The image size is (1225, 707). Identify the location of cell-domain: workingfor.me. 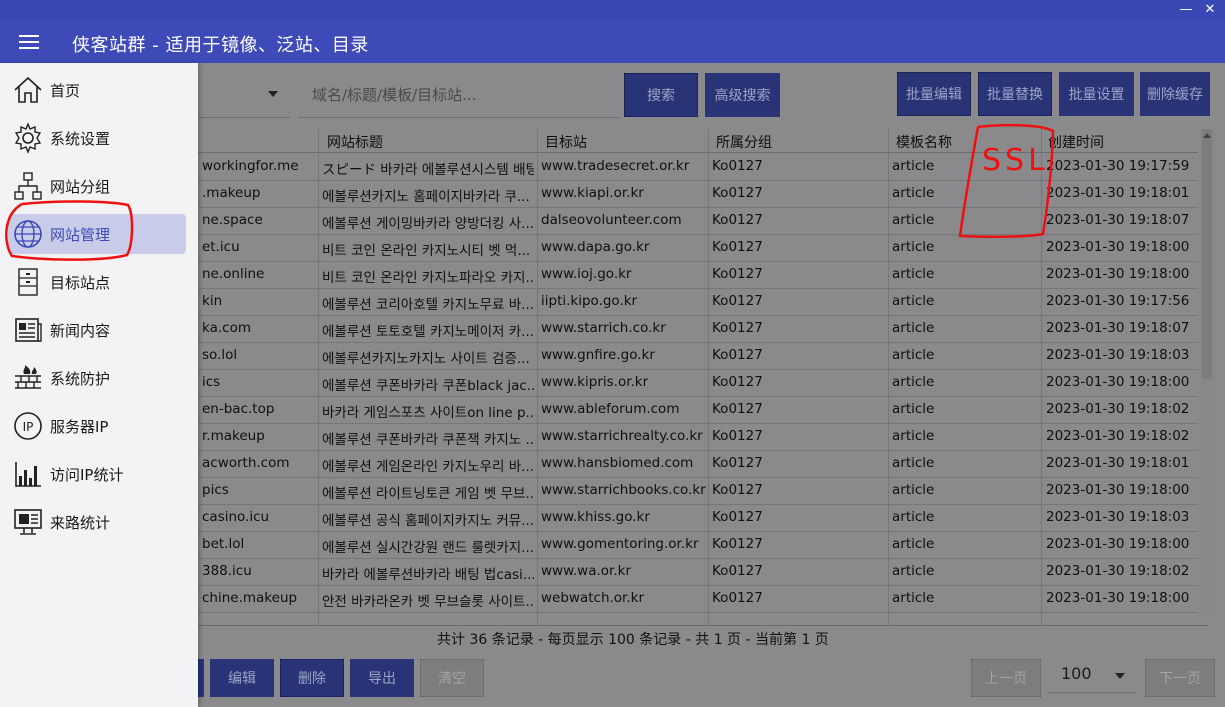
(250, 166).